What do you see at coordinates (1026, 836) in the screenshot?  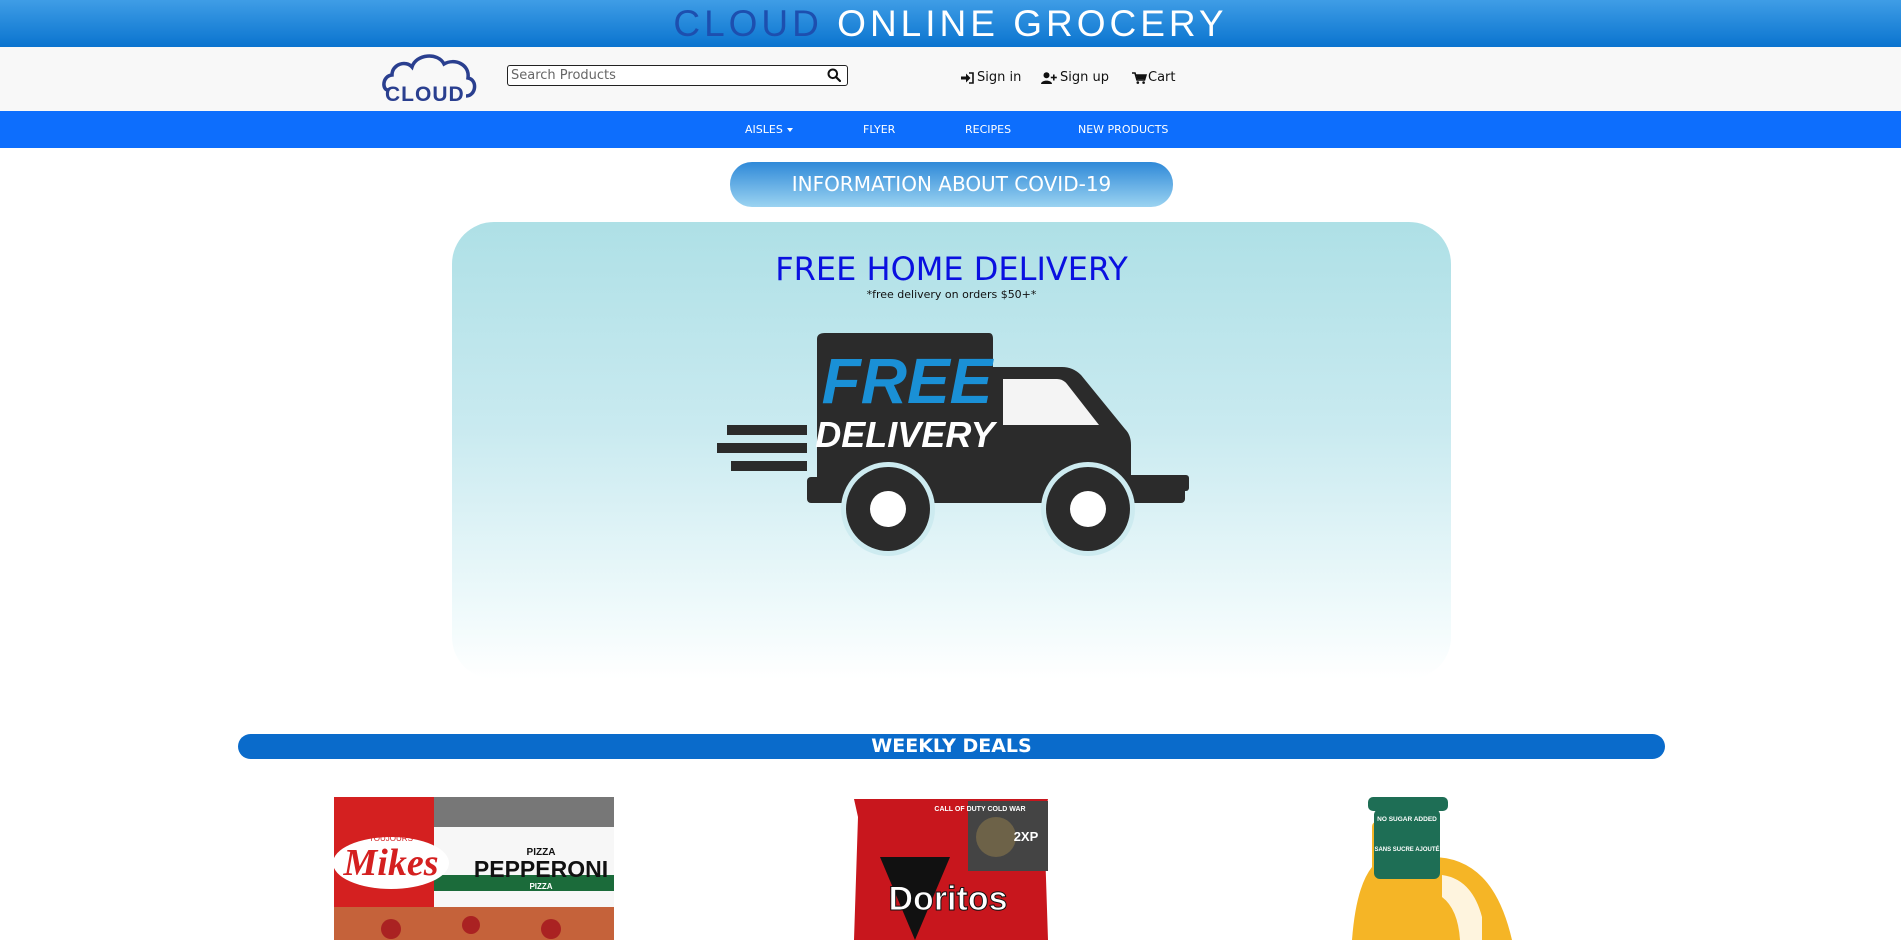 I see `doritos-badge: 2XP` at bounding box center [1026, 836].